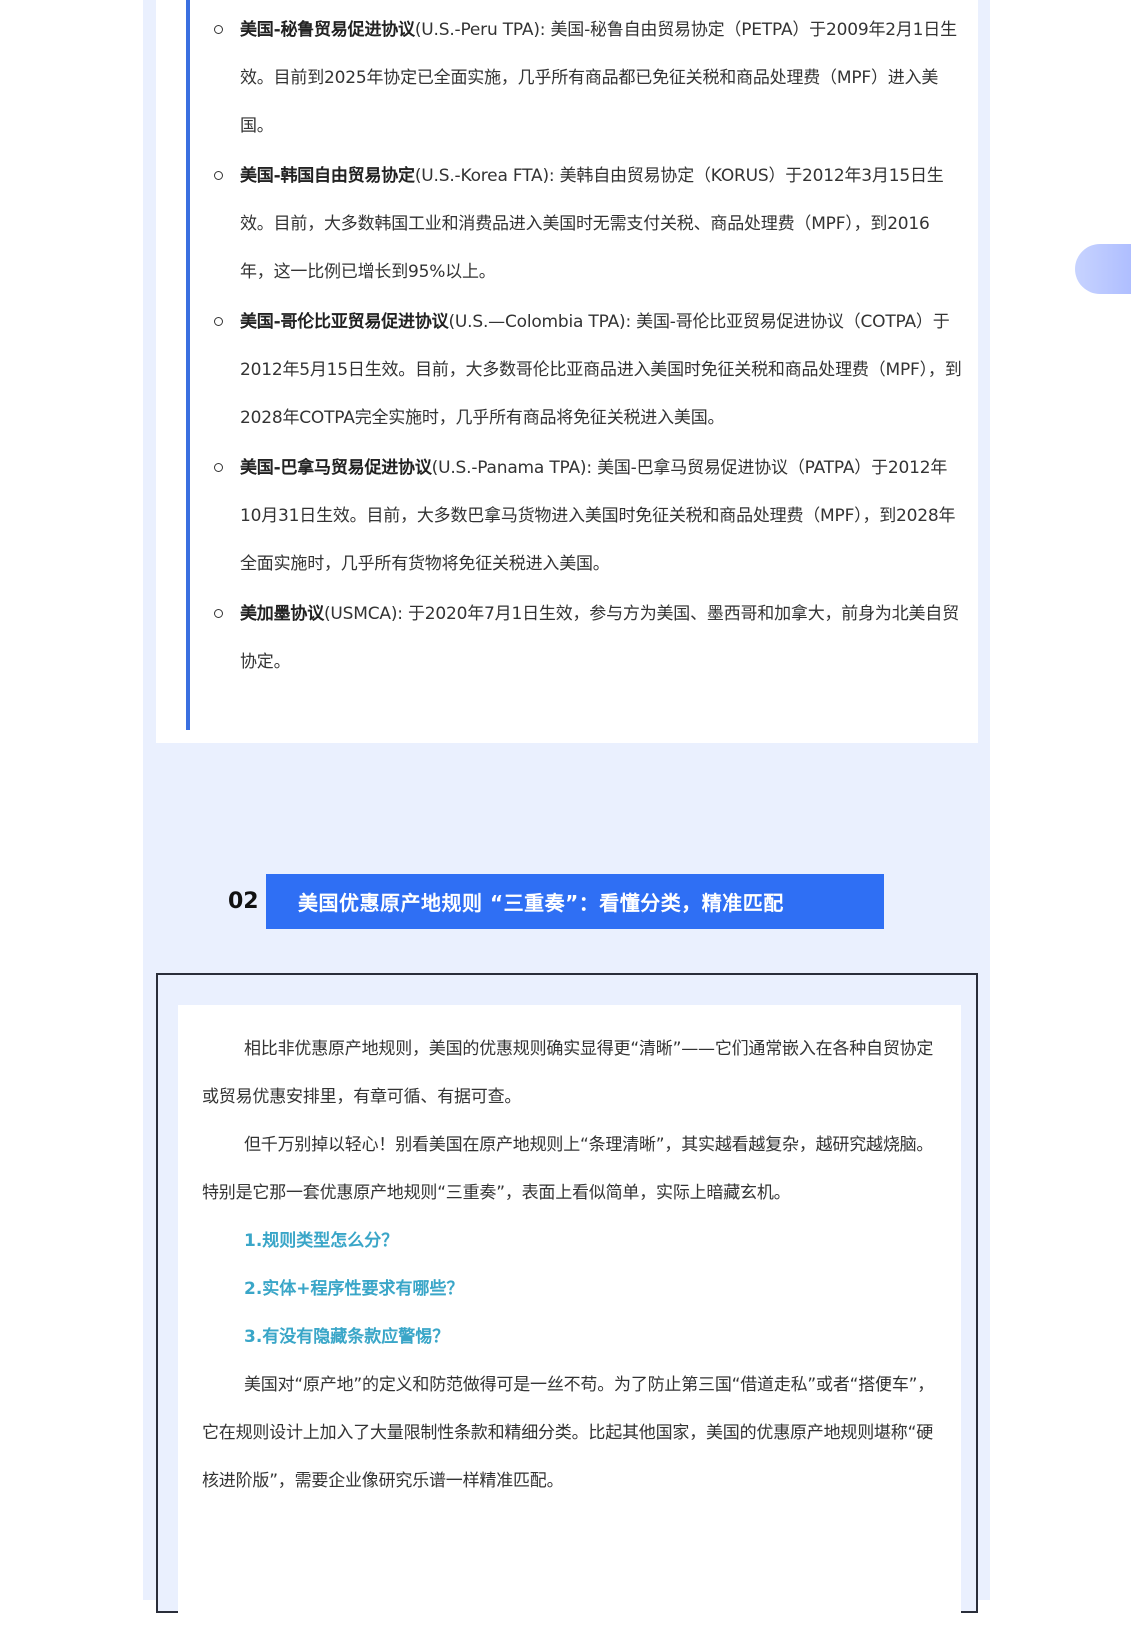  I want to click on section-title: 美国优惠原产地规则 “三重奏”：看懂分类，精准匹配, so click(575, 901).